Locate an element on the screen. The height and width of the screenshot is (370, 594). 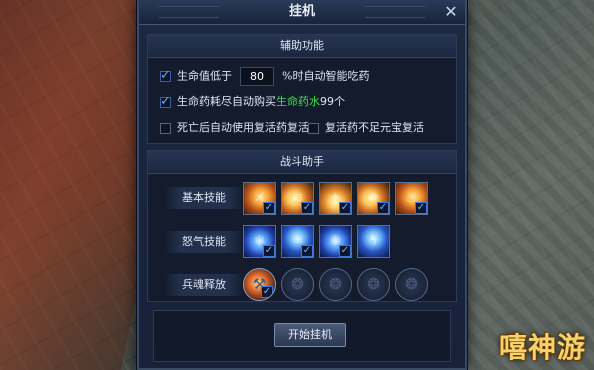
lightning-skill-icon: ϟ is located at coordinates (373, 241).